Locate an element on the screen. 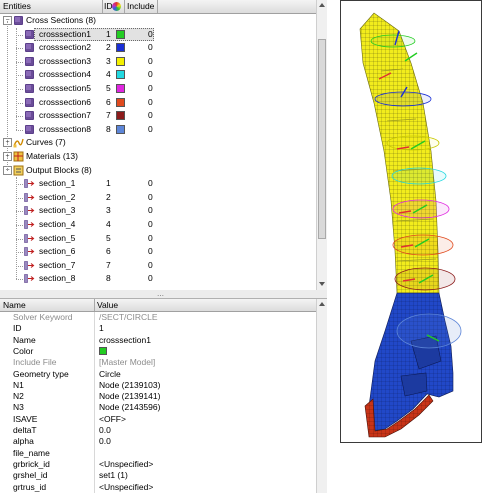 This screenshot has width=482, height=493. property-value: 1 is located at coordinates (101, 328).